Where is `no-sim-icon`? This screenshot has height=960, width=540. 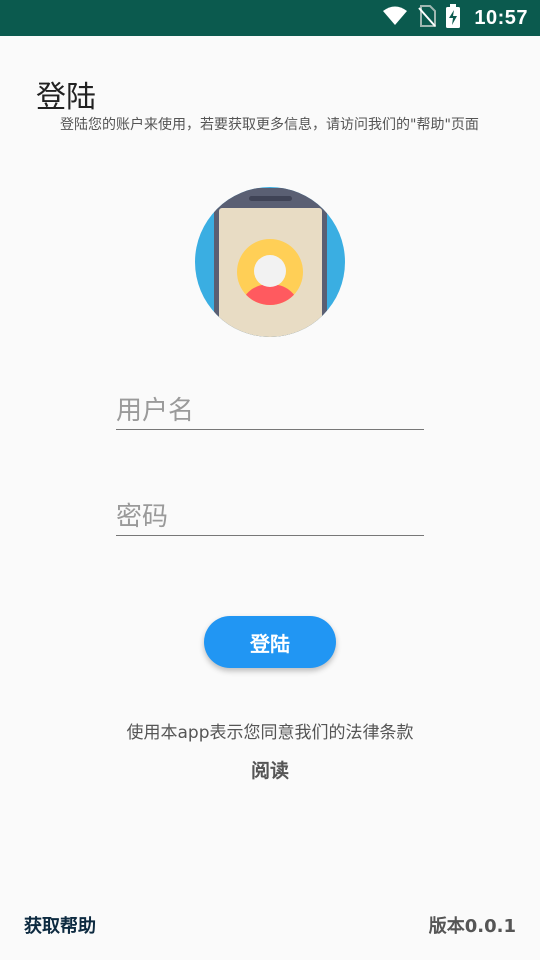 no-sim-icon is located at coordinates (427, 18).